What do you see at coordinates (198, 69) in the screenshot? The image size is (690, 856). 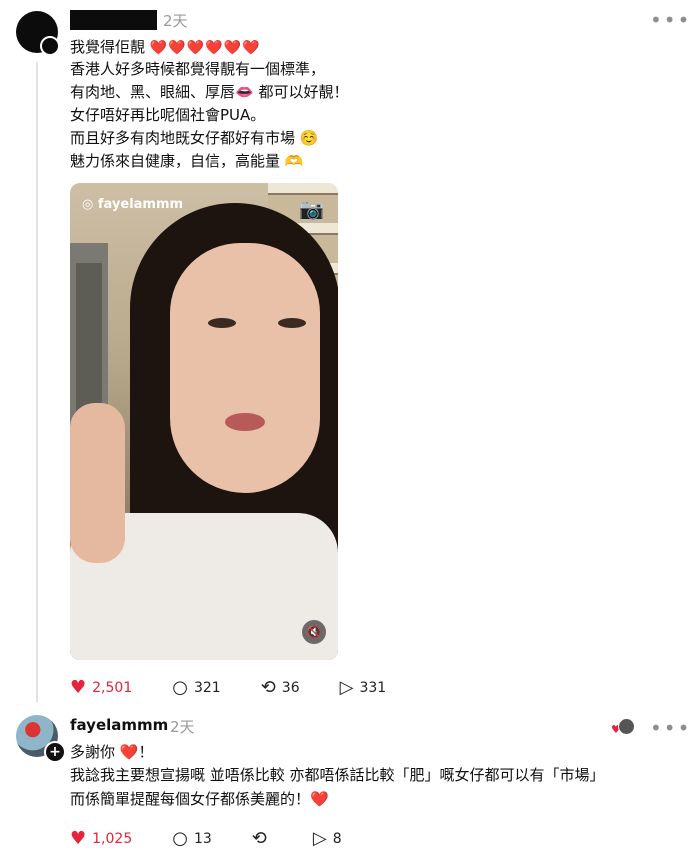 I see `post-line-2: 香港人好多時候都覺得靚有一個標準，` at bounding box center [198, 69].